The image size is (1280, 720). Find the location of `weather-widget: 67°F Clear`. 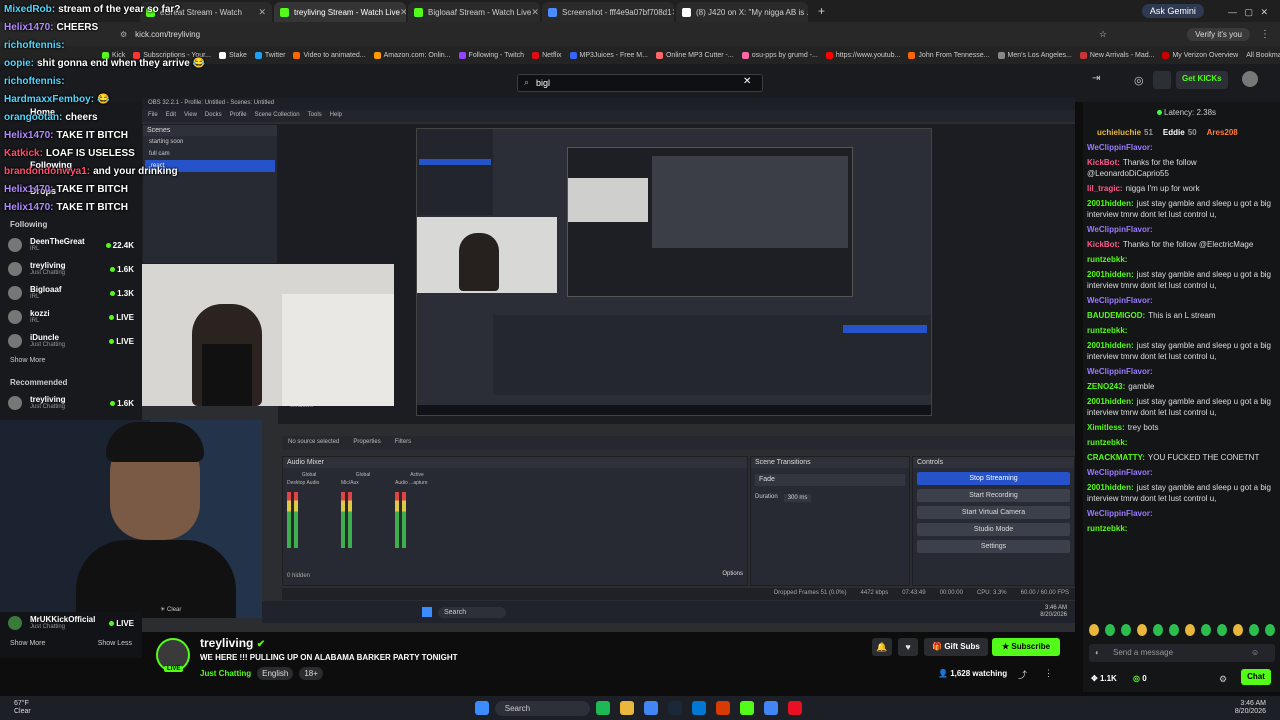

weather-widget: 67°F Clear is located at coordinates (22, 708).